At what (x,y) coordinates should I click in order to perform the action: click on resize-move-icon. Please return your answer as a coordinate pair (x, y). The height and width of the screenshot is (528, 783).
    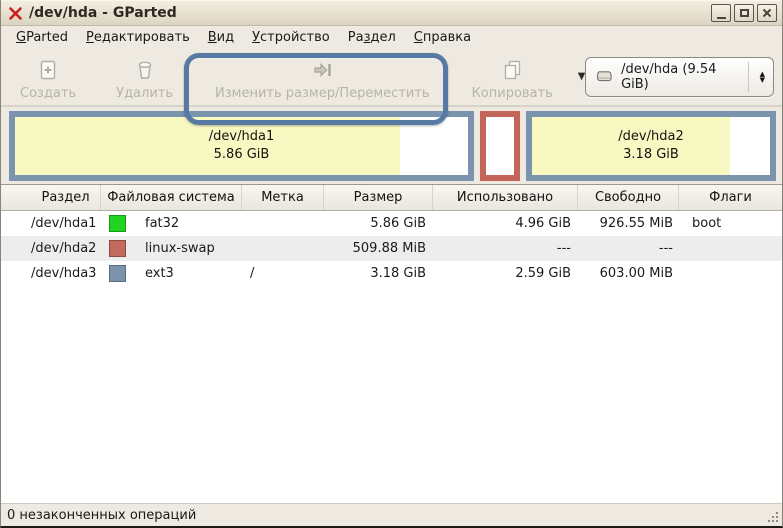
    Looking at the image, I should click on (322, 69).